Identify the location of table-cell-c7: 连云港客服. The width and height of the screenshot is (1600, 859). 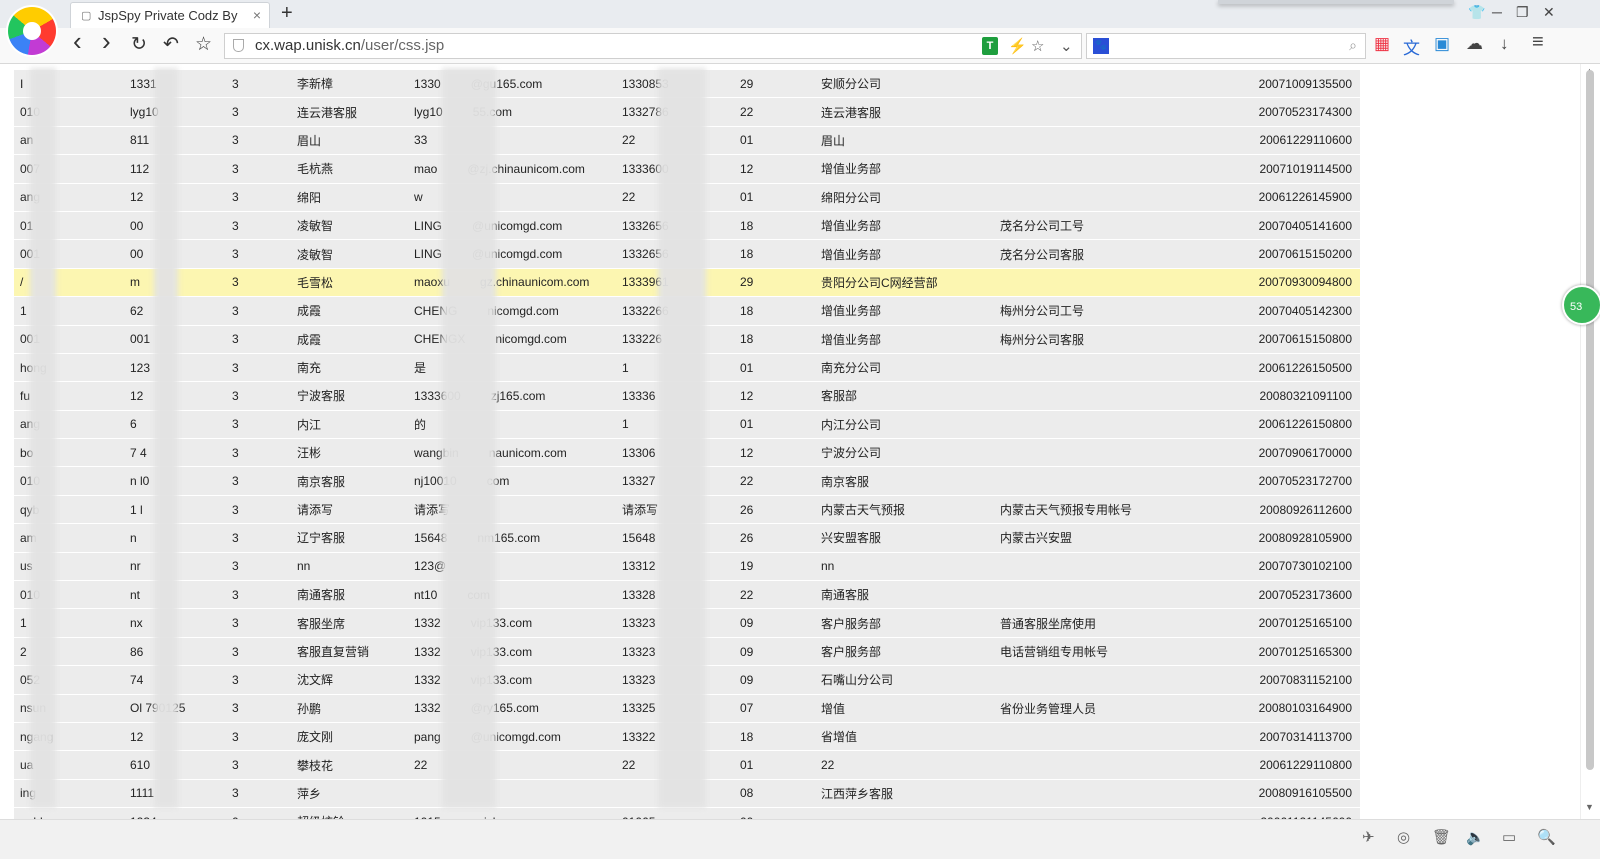
(904, 112).